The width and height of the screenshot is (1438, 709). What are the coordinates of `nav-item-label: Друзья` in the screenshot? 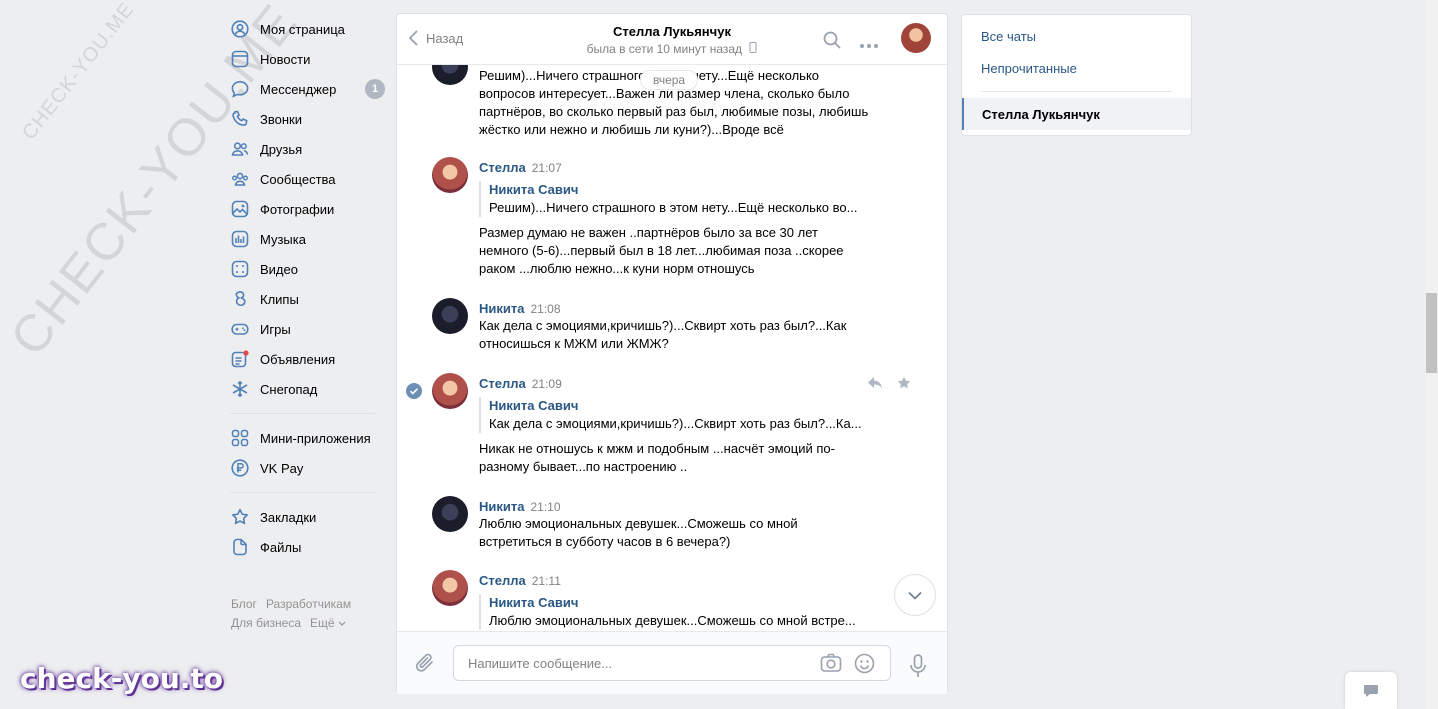 It's located at (281, 149).